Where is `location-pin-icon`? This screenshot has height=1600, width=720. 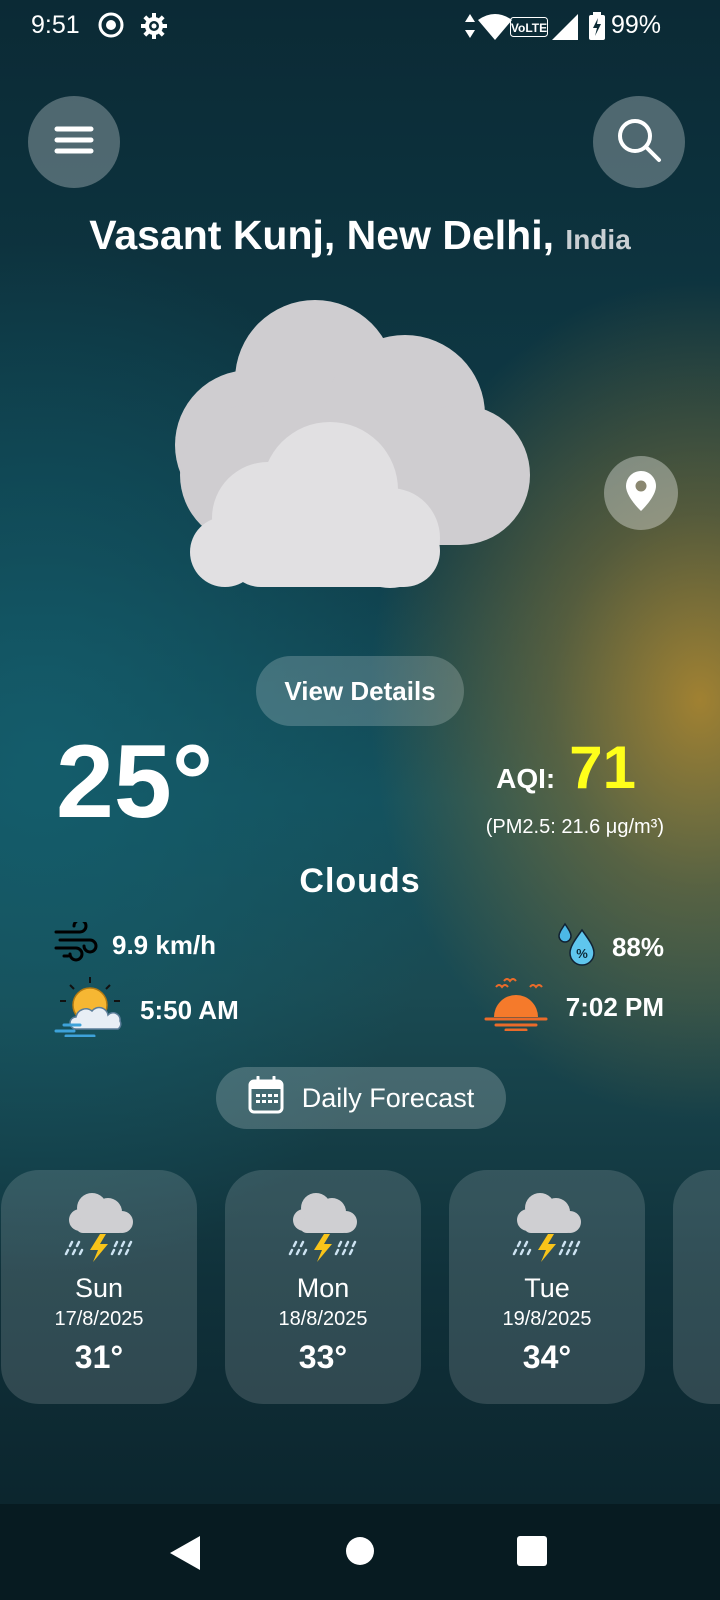 location-pin-icon is located at coordinates (641, 493).